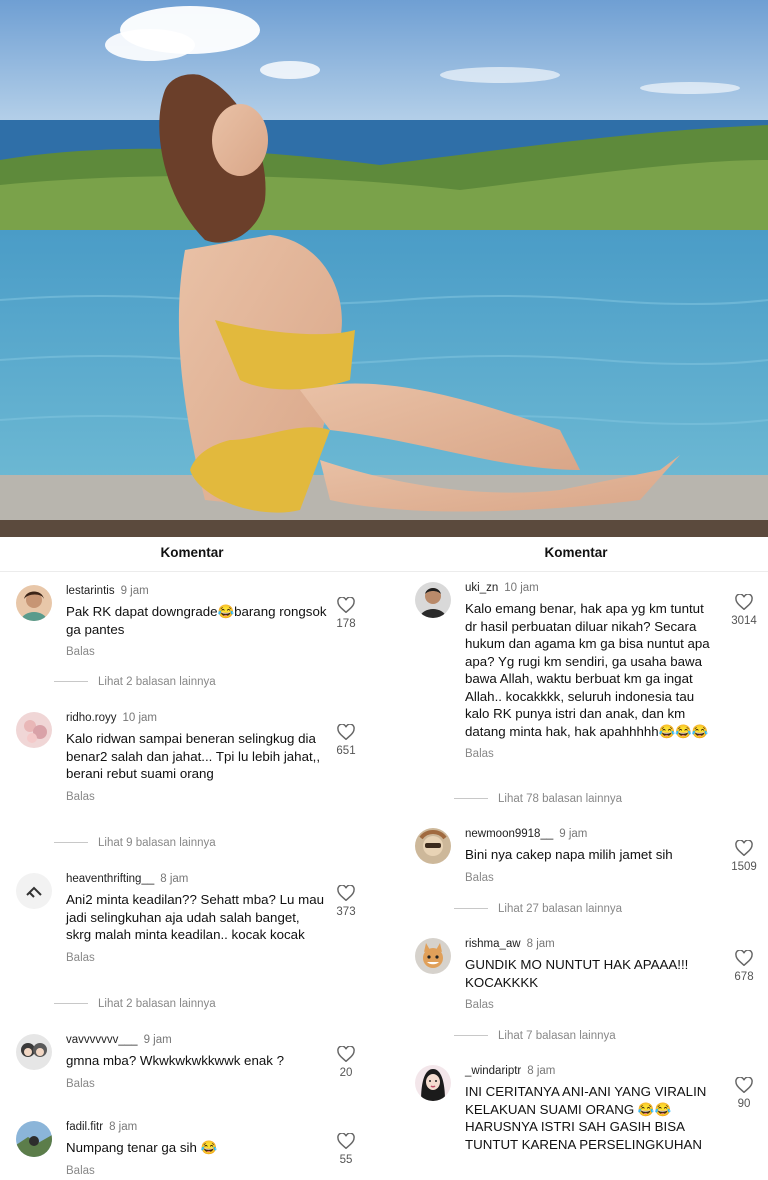 The image size is (768, 1180). What do you see at coordinates (346, 912) in the screenshot?
I see `like-count: 373` at bounding box center [346, 912].